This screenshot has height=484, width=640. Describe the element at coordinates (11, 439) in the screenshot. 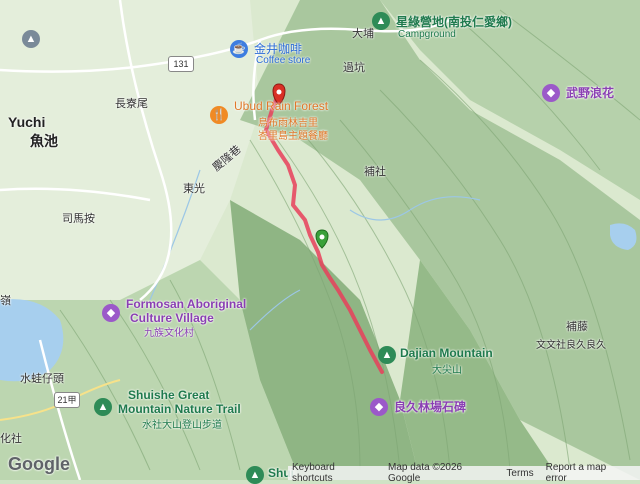

I see `label-huashe: 化社` at that location.